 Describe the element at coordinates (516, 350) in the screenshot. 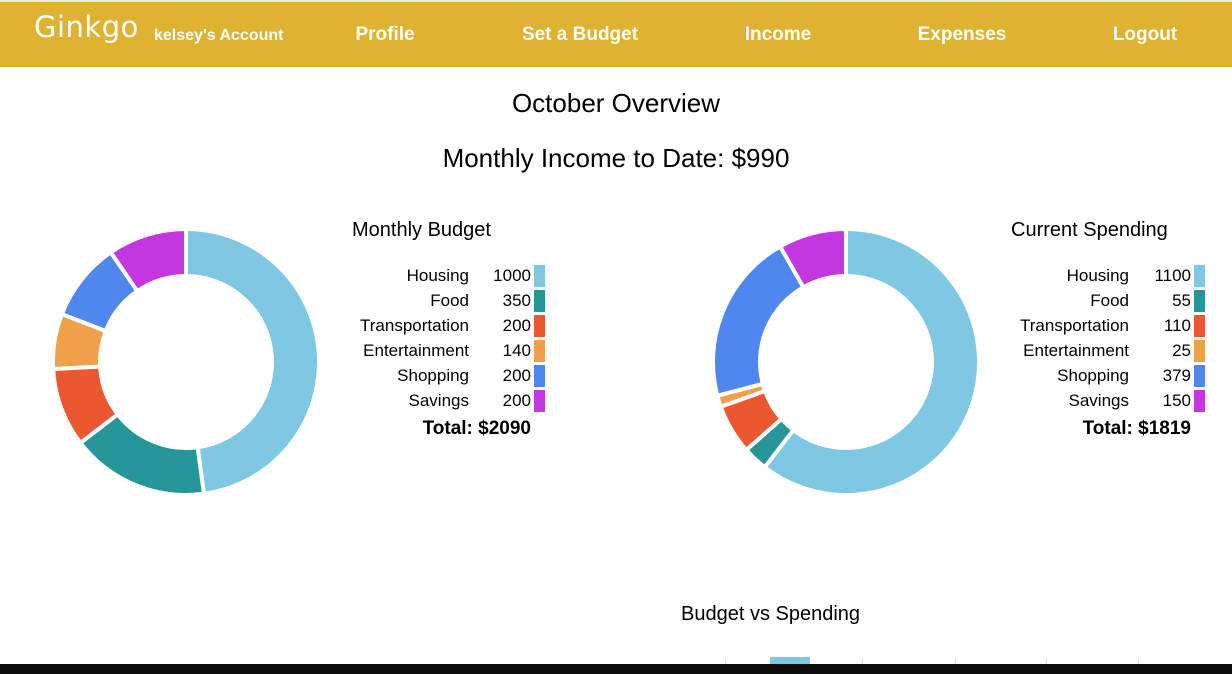

I see `legend-value: 140` at that location.